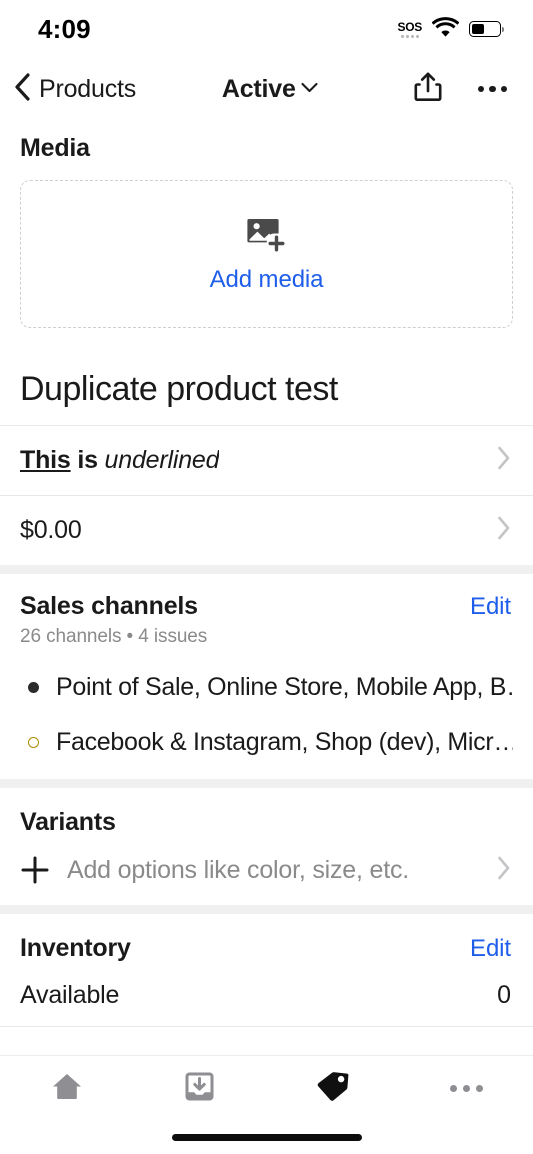 The image size is (533, 1154). I want to click on orders-inbox-icon, so click(199, 1089).